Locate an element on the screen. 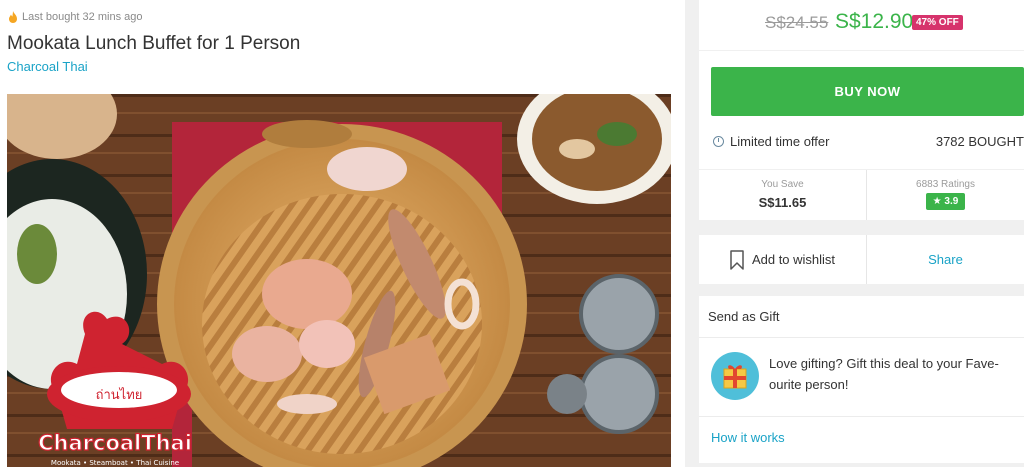  you-save-stat: You Save S$11.65 is located at coordinates (782, 195).